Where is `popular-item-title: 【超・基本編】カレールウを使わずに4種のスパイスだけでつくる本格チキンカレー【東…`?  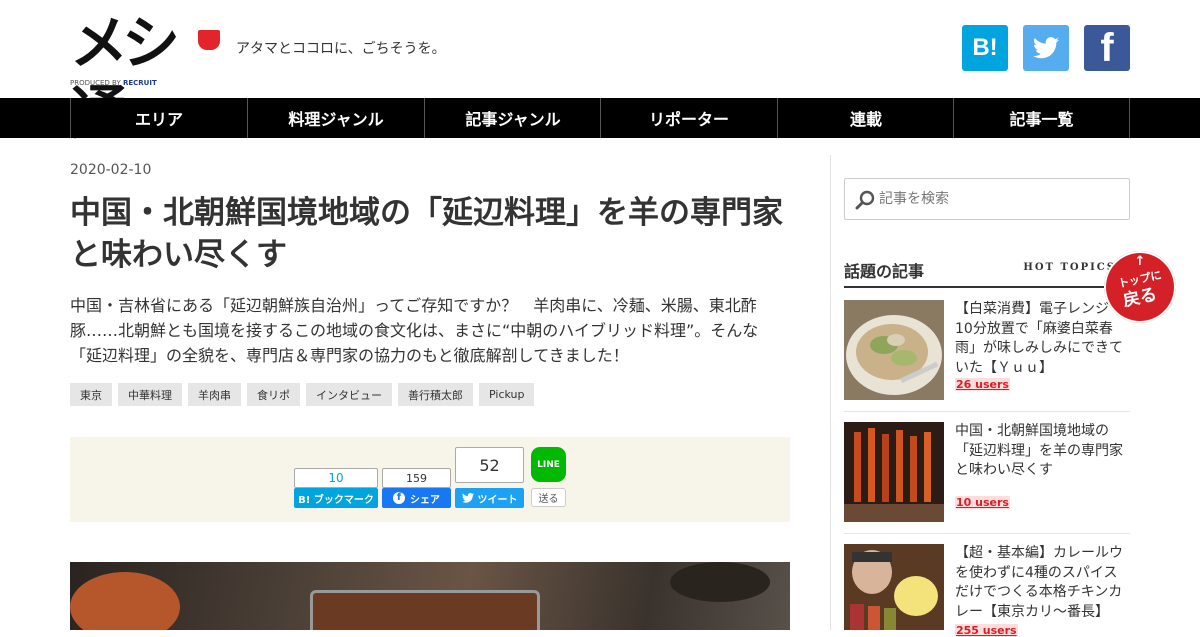 popular-item-title: 【超・基本編】カレールウを使わずに4種のスパイスだけでつくる本格チキンカレー【東… is located at coordinates (1041, 583).